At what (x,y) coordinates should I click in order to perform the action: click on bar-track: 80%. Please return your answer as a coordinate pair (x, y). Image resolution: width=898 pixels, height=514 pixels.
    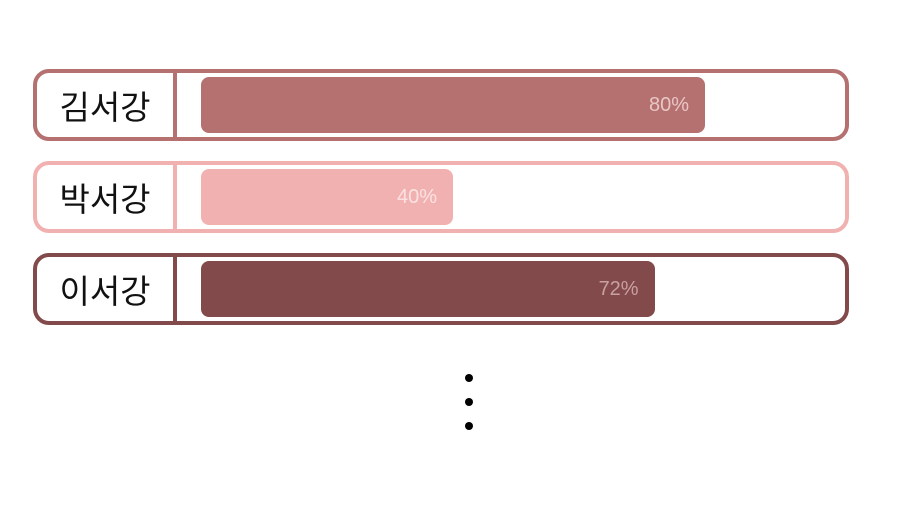
    Looking at the image, I should click on (516, 105).